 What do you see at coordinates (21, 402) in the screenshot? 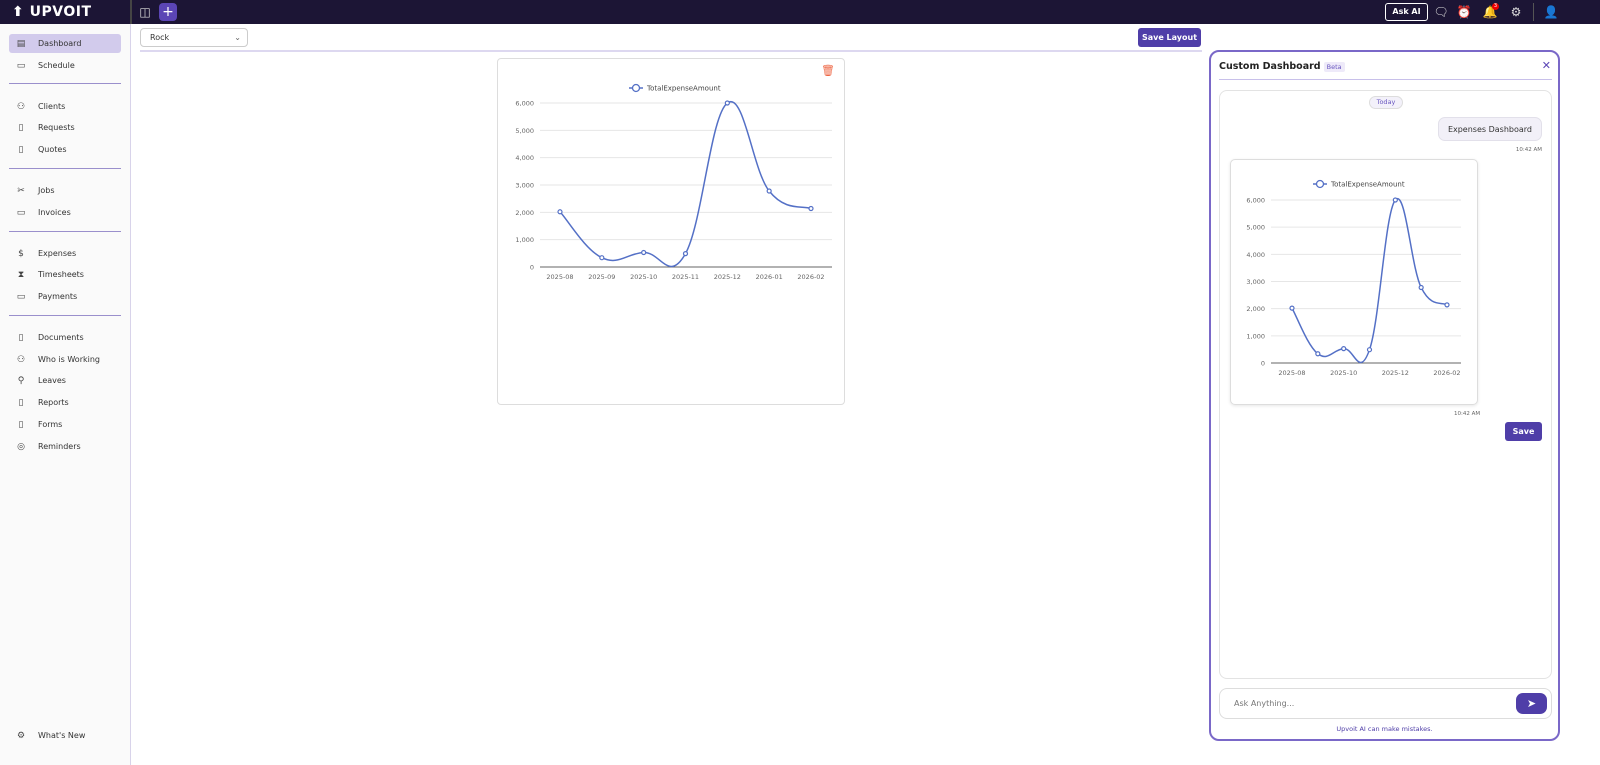
I see `report-icon: ▯` at bounding box center [21, 402].